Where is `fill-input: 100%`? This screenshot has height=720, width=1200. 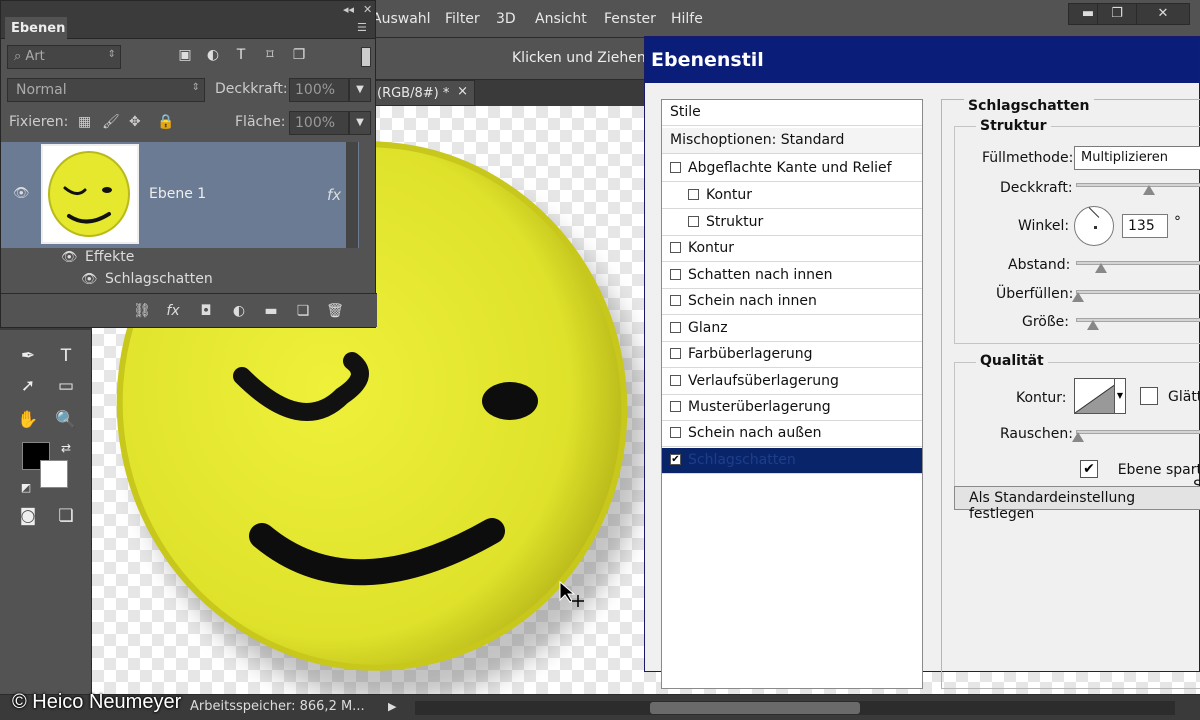
fill-input: 100% is located at coordinates (319, 123).